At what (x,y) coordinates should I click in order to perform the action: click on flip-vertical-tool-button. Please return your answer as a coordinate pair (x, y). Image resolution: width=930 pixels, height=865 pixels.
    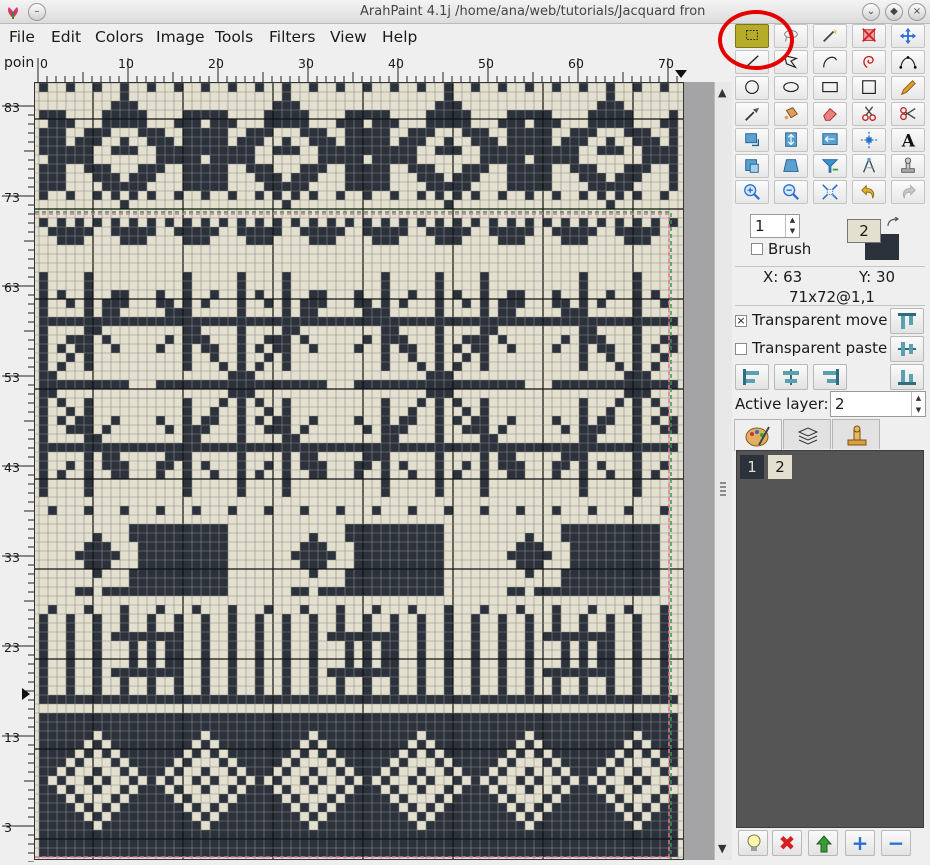
    Looking at the image, I should click on (791, 140).